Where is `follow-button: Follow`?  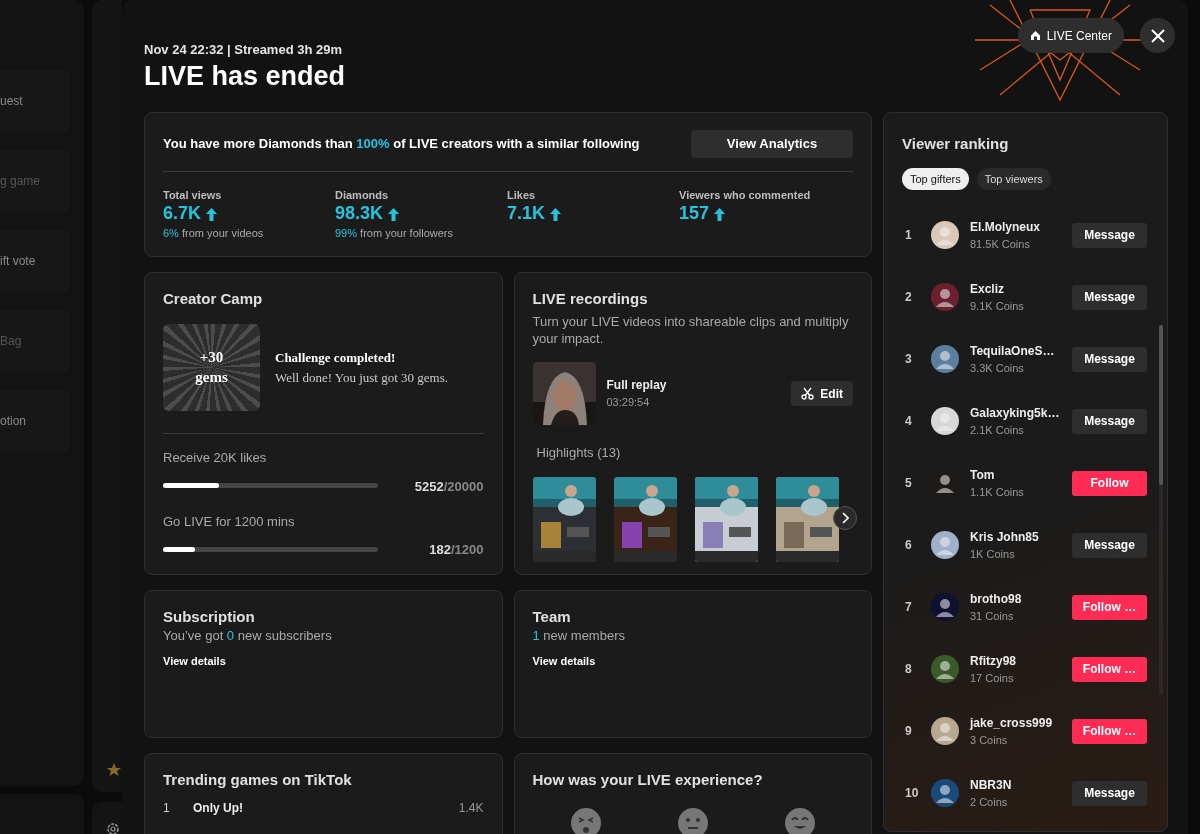
follow-button: Follow is located at coordinates (1109, 483).